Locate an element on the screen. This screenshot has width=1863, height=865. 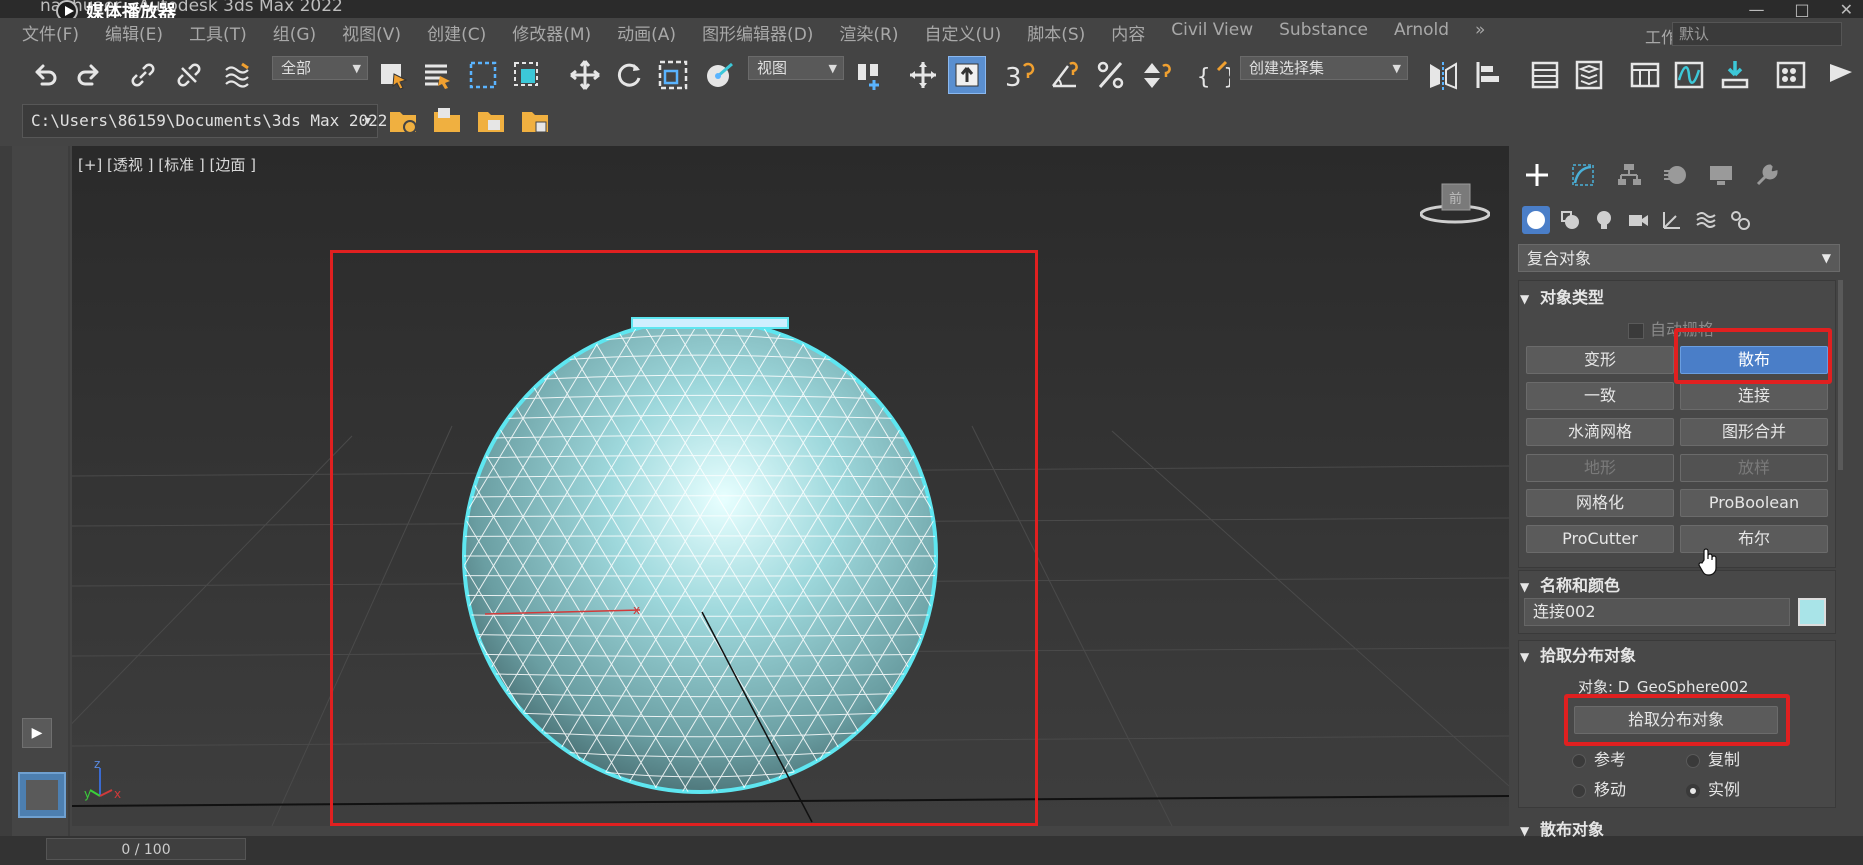
morph-button: 变形 is located at coordinates (1600, 360).